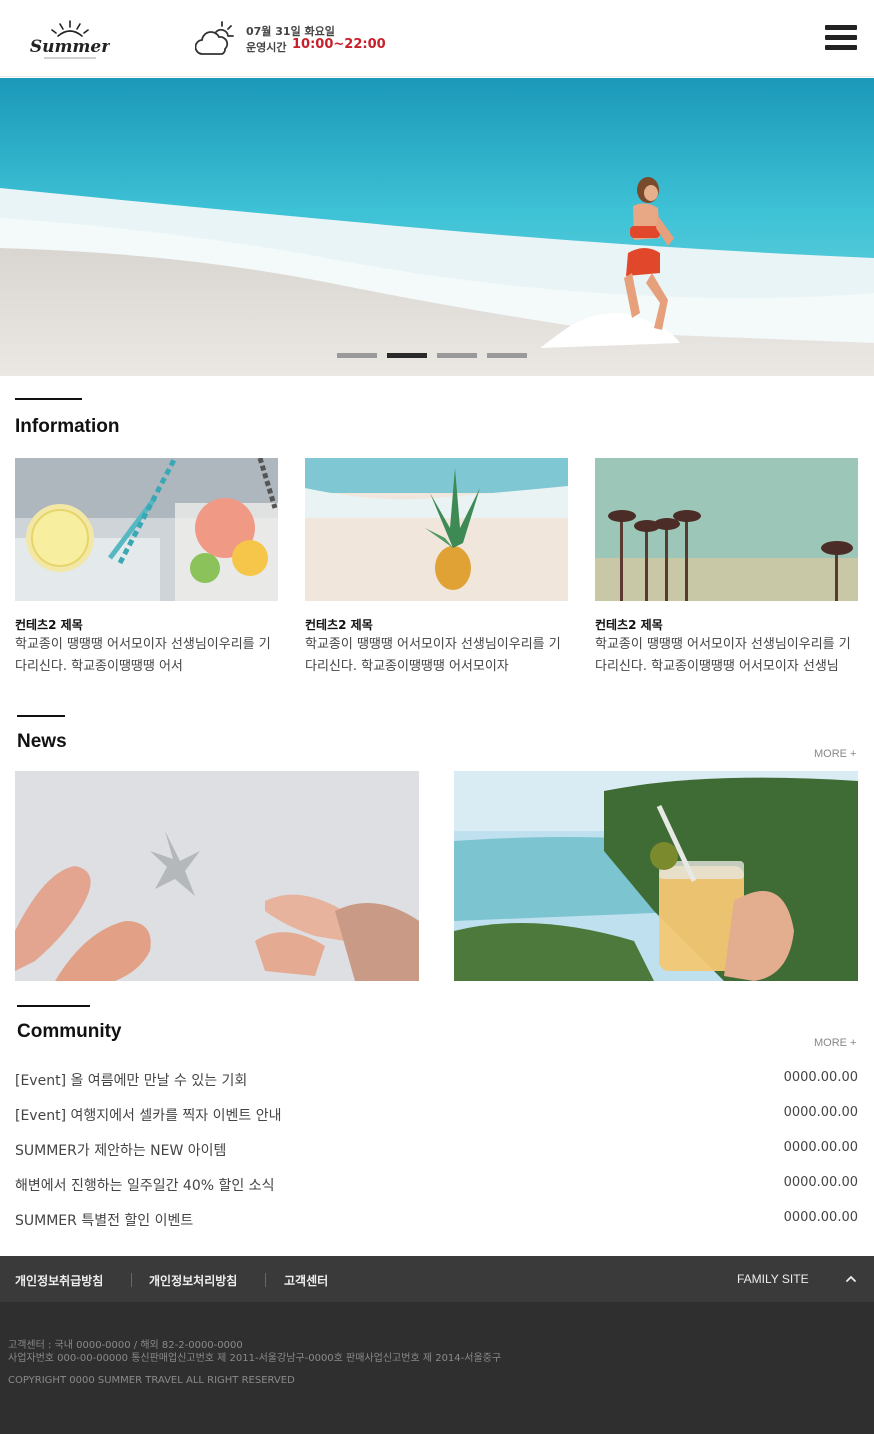 The width and height of the screenshot is (874, 1434). Describe the element at coordinates (835, 754) in the screenshot. I see `news-more-link: MORE +` at that location.